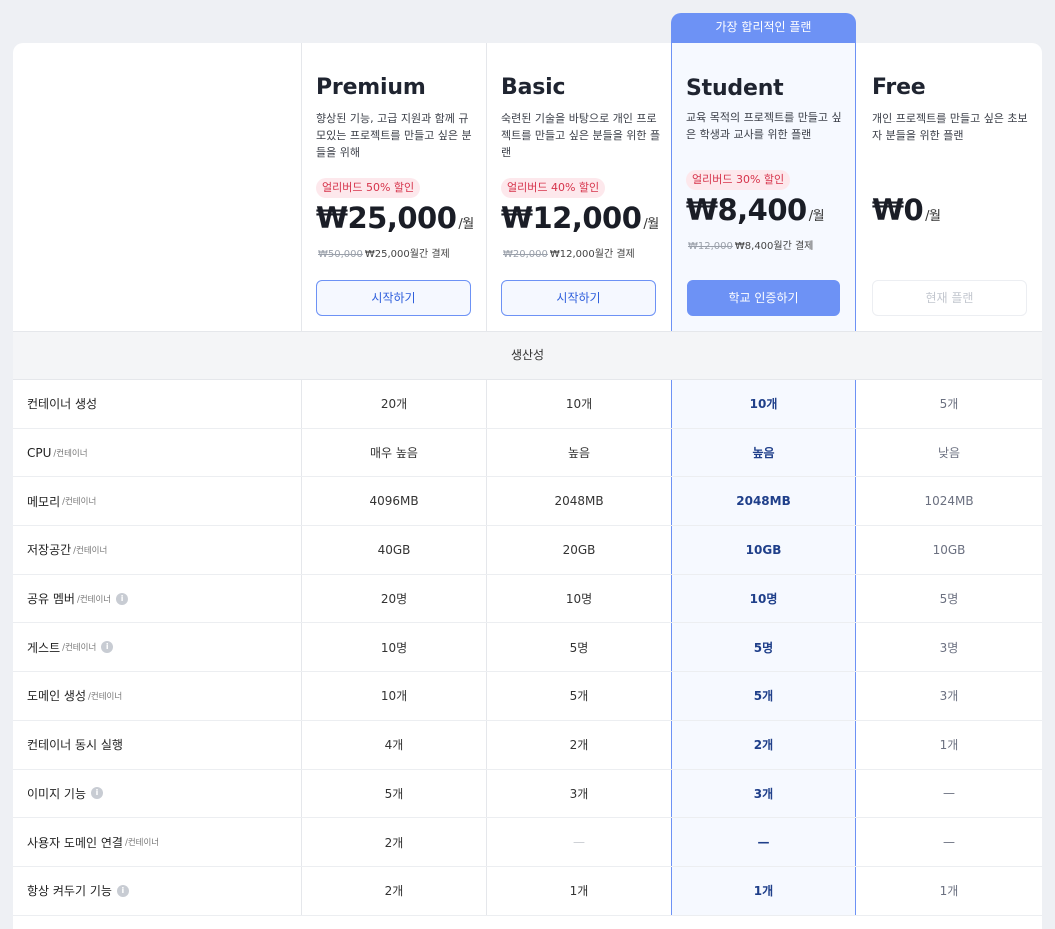 The image size is (1055, 929). Describe the element at coordinates (755, 210) in the screenshot. I see `plan-price: ₩8,400/월` at that location.